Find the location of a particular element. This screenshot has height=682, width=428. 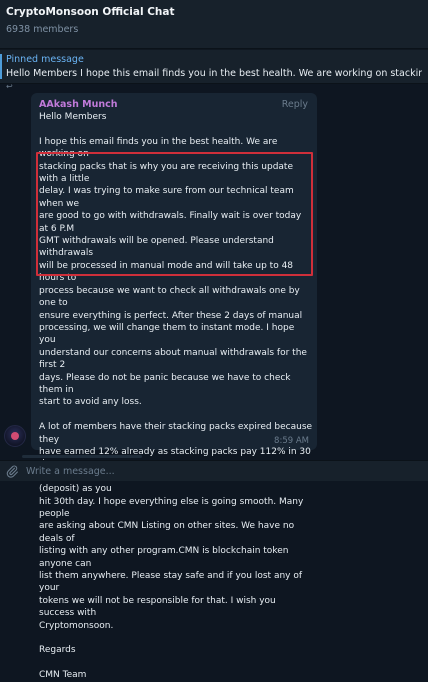

message-time: 8:59 AM is located at coordinates (291, 441).